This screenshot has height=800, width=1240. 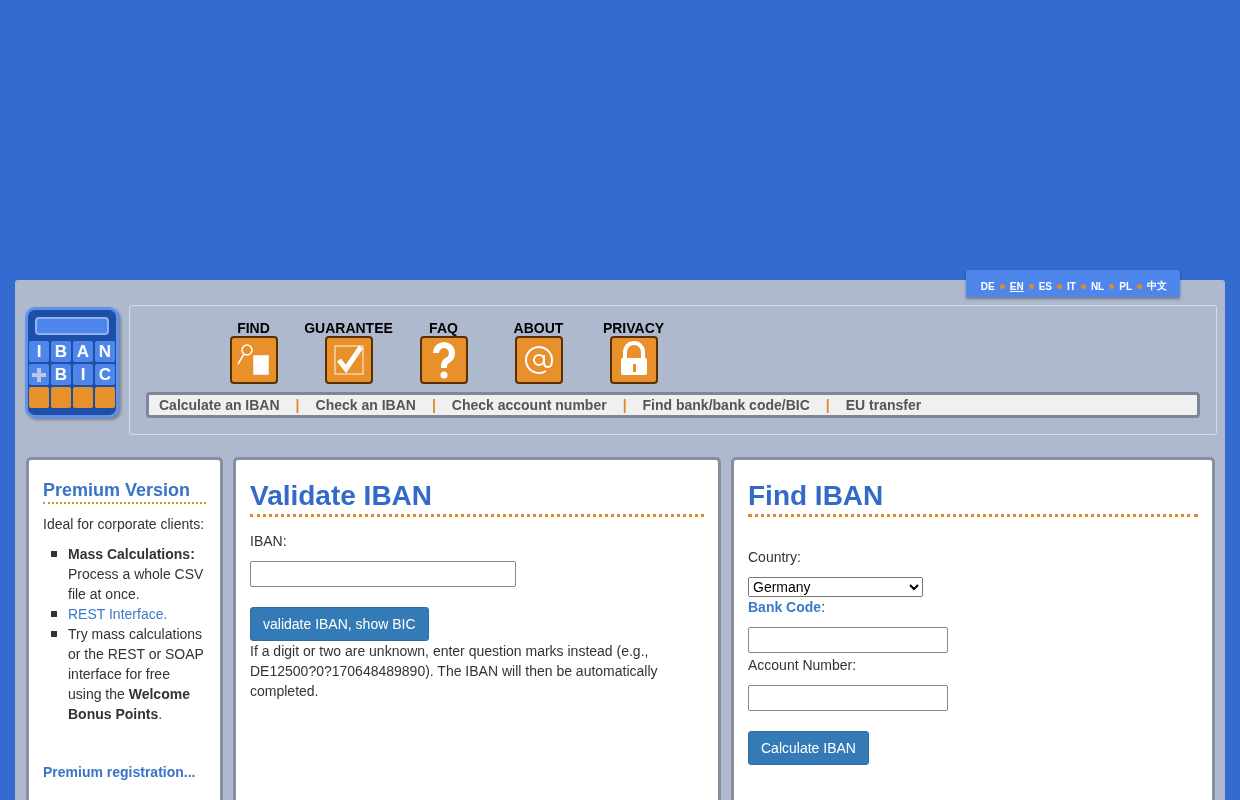 What do you see at coordinates (808, 748) in the screenshot?
I see `calculate-button: Calculate IBAN` at bounding box center [808, 748].